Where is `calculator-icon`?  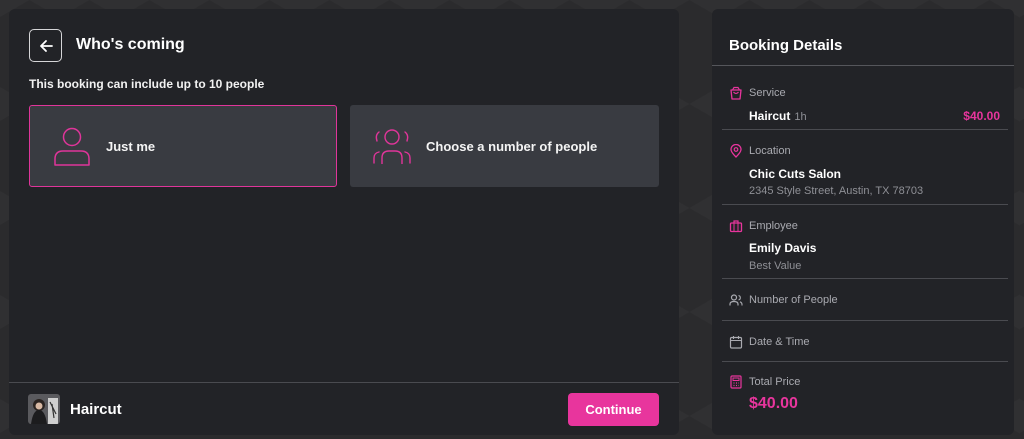 calculator-icon is located at coordinates (736, 382).